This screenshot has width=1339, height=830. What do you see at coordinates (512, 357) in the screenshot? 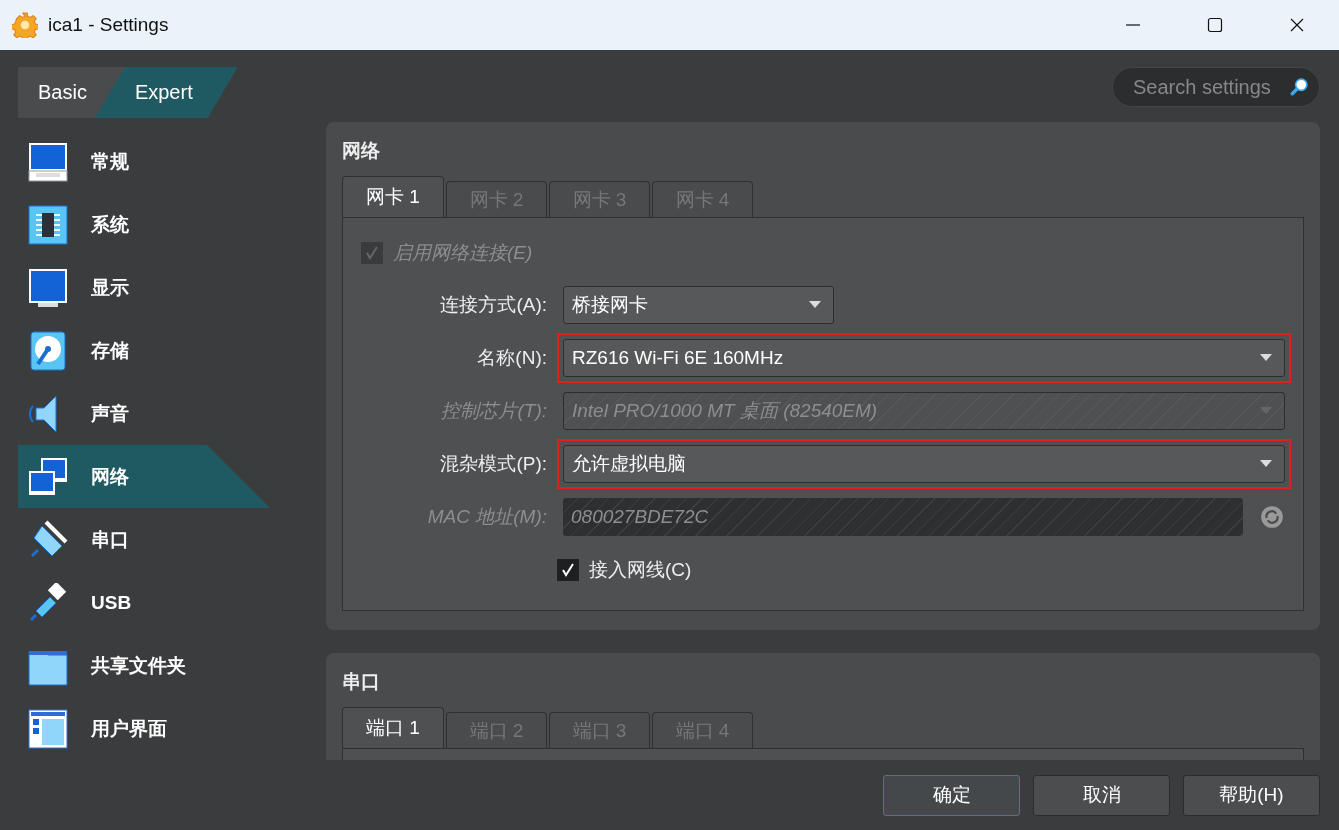
I see `field-label: 名称(N):` at bounding box center [512, 357].